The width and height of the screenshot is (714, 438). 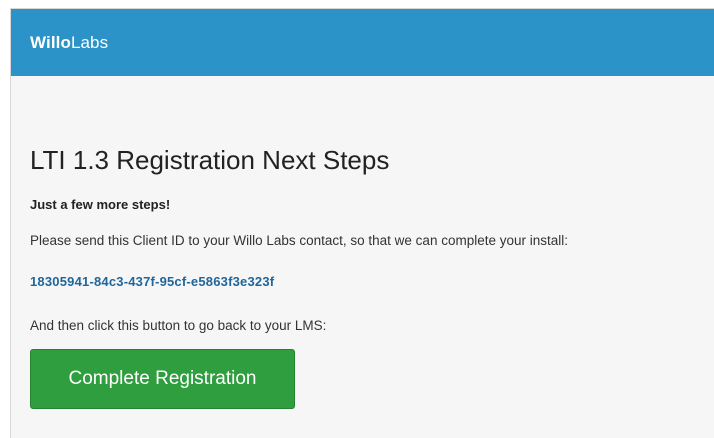 I want to click on brand-name-light: Labs, so click(x=89, y=42).